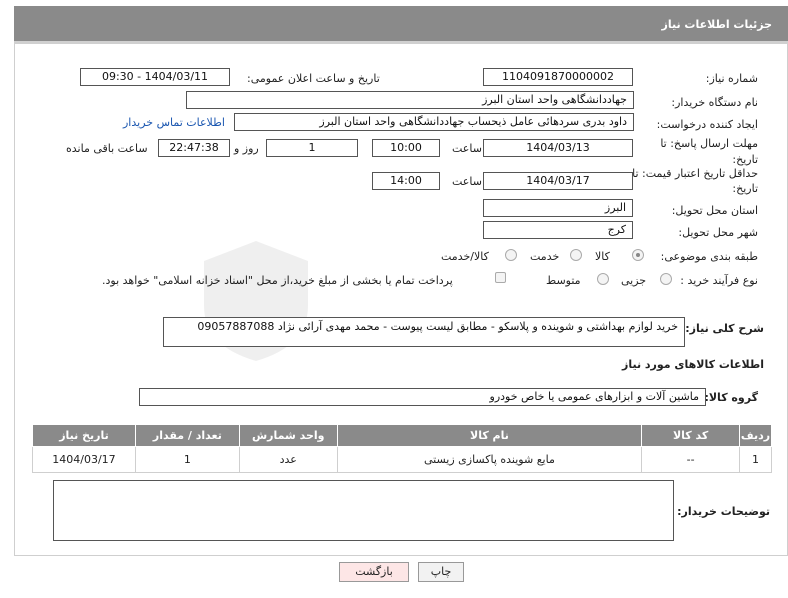  Describe the element at coordinates (558, 181) in the screenshot. I see `price-valid-date-field: 1404/03/17` at that location.